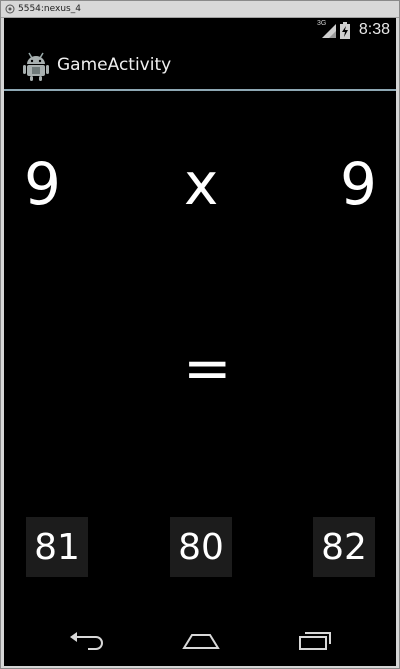 This screenshot has height=669, width=400. Describe the element at coordinates (114, 65) in the screenshot. I see `activity-title: GameActivity` at that location.